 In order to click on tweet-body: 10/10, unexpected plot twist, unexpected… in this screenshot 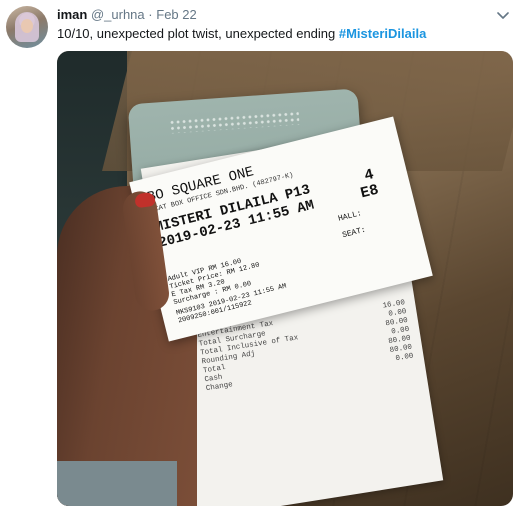, I will do `click(198, 33)`.